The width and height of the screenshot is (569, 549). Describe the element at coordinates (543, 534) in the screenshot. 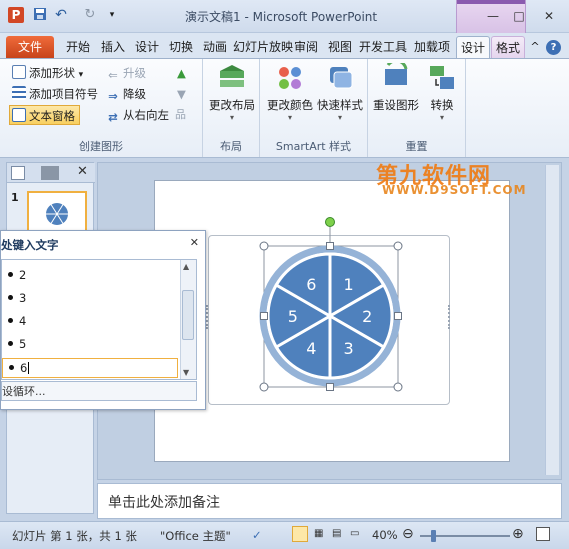

I see `fit-to-window-icon` at that location.